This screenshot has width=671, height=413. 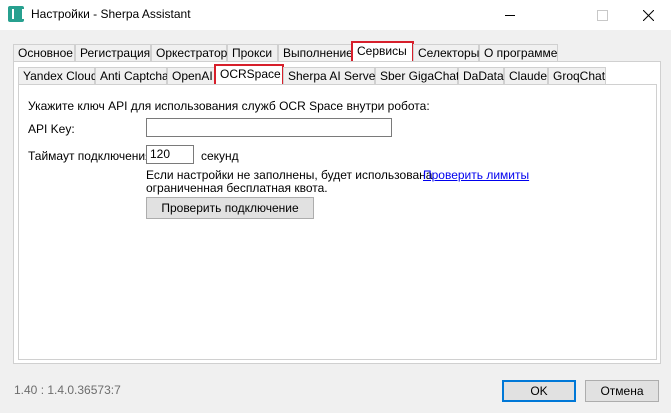 What do you see at coordinates (220, 156) in the screenshot?
I see `timeout-unit-label: секунд` at bounding box center [220, 156].